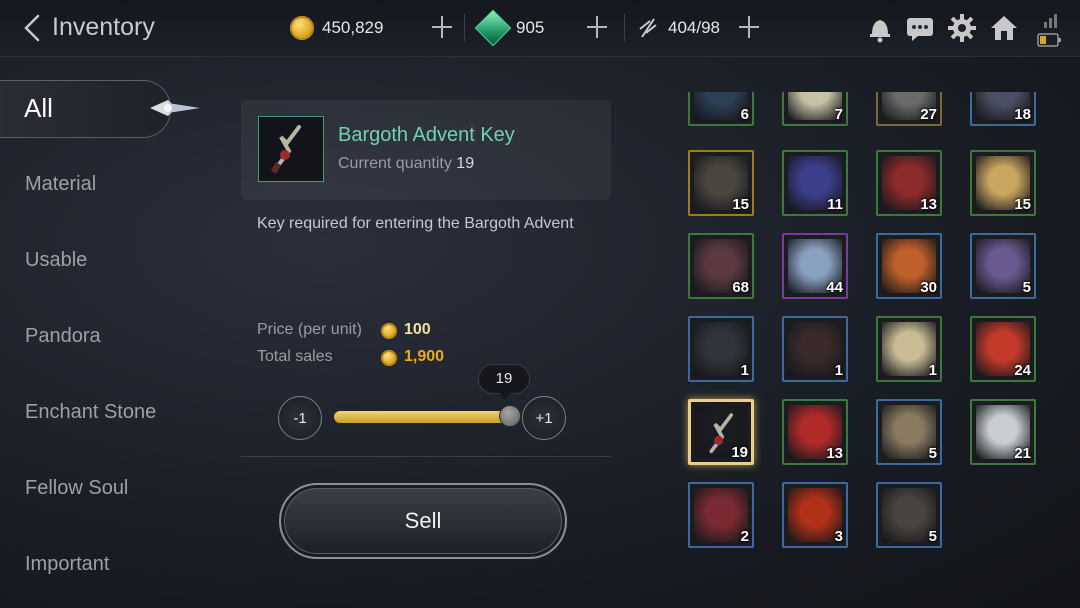  What do you see at coordinates (740, 287) in the screenshot?
I see `item-count: 68` at bounding box center [740, 287].